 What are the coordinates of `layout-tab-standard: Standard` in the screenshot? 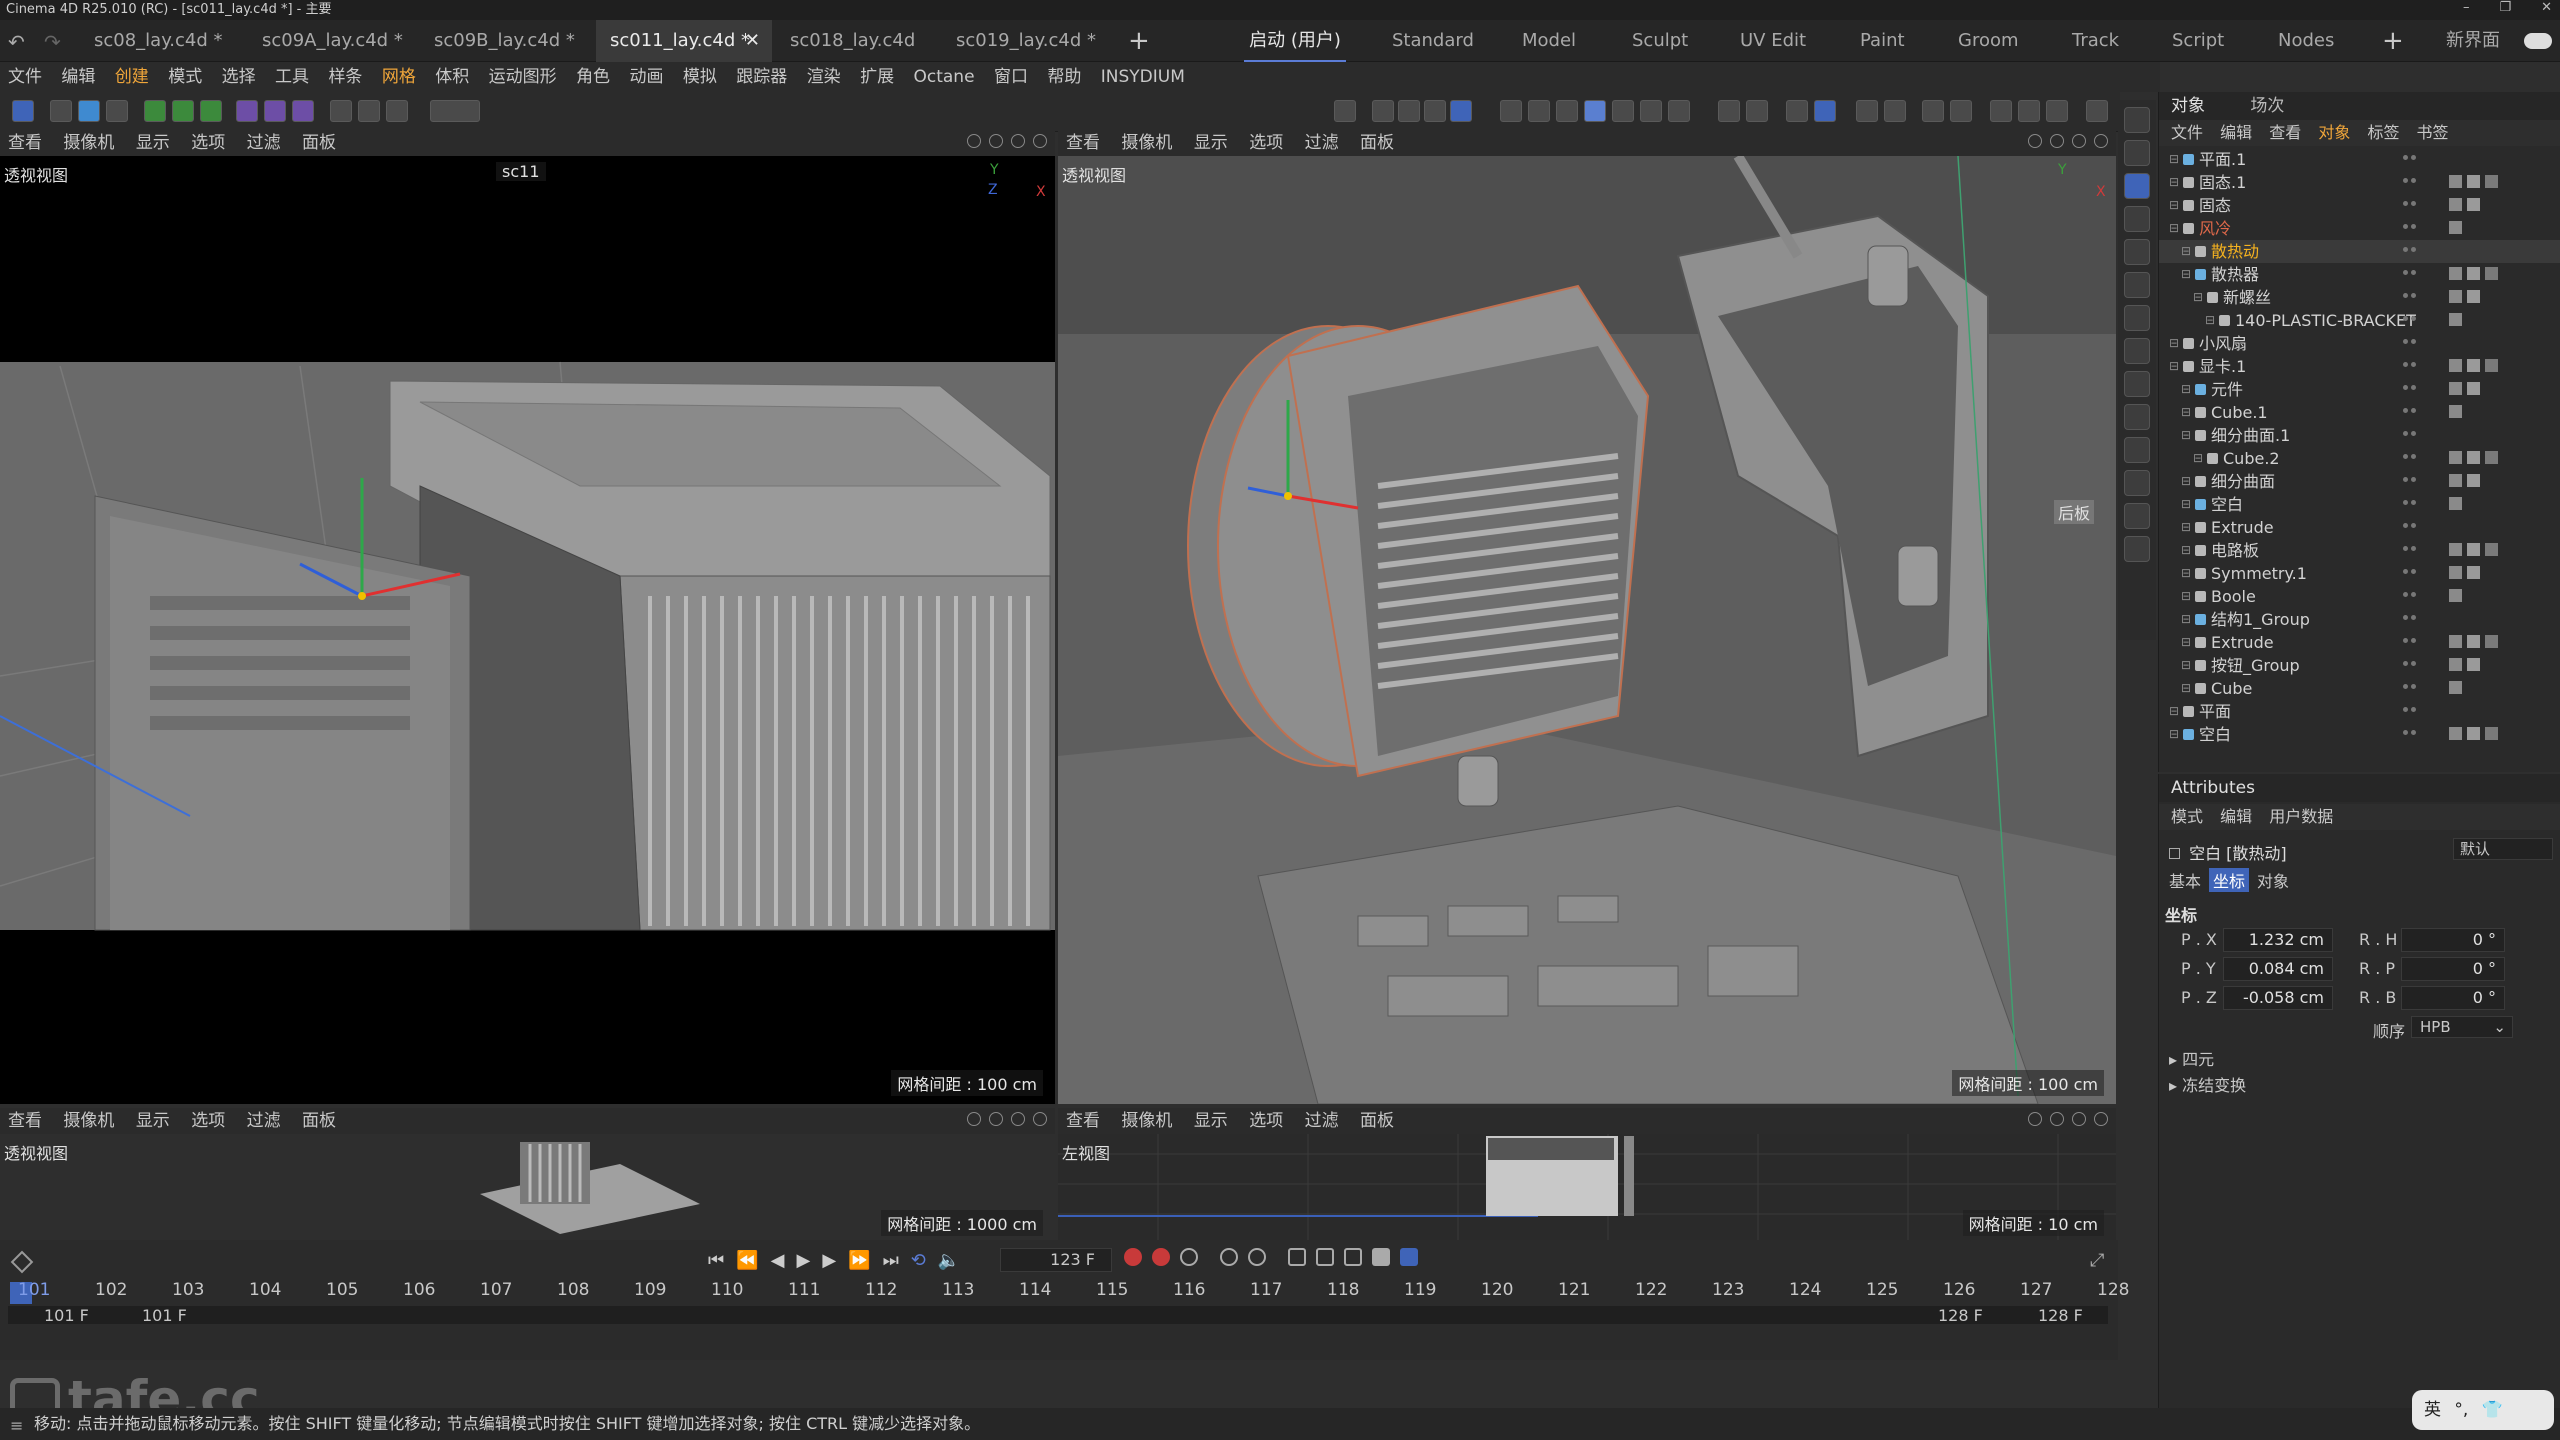 It's located at (1433, 41).